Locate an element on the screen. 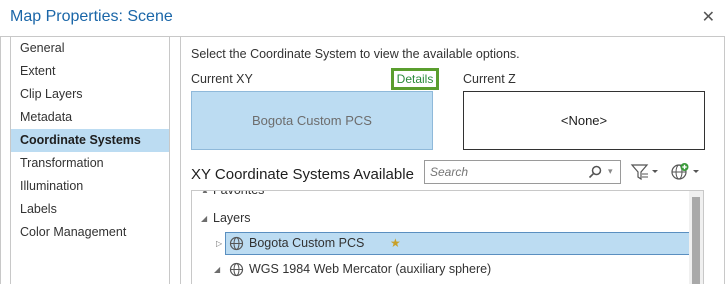  globe-add-icon is located at coordinates (685, 171).